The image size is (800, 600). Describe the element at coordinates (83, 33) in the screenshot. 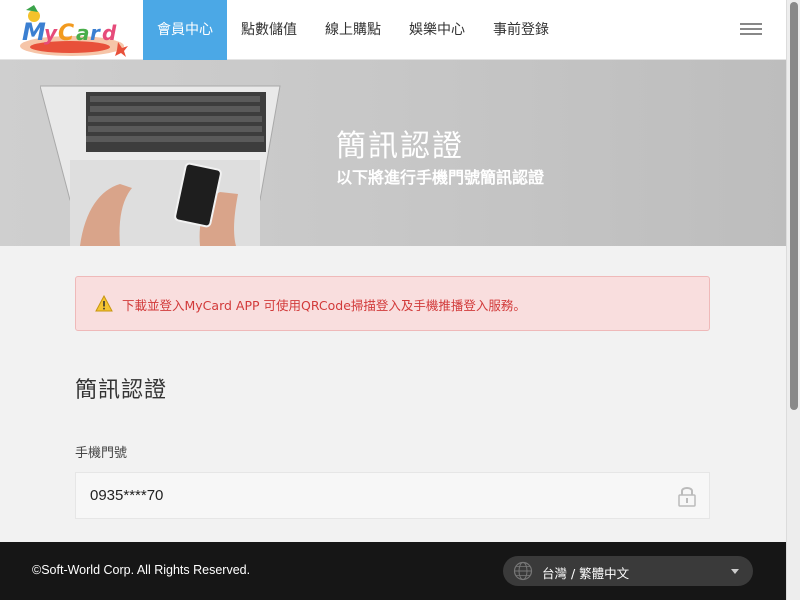

I see `svg-text: a` at that location.